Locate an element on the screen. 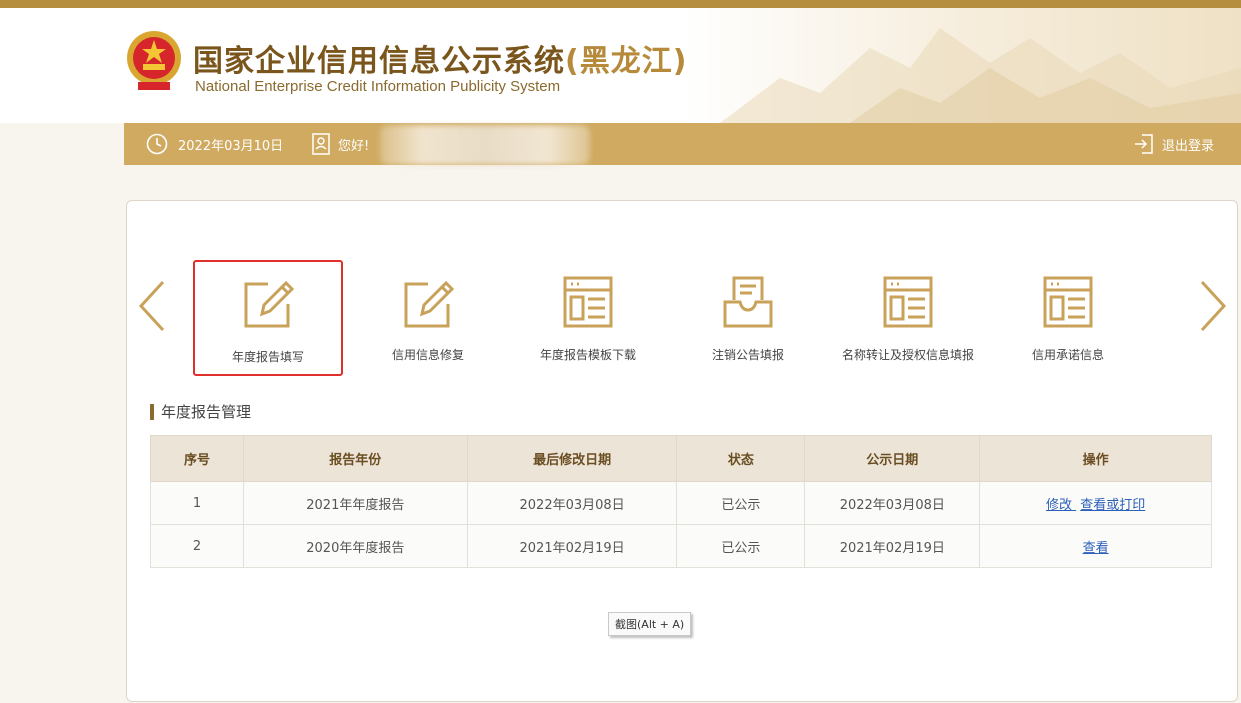 Image resolution: width=1241 pixels, height=703 pixels. col-header-published: 公示日期 is located at coordinates (892, 458).